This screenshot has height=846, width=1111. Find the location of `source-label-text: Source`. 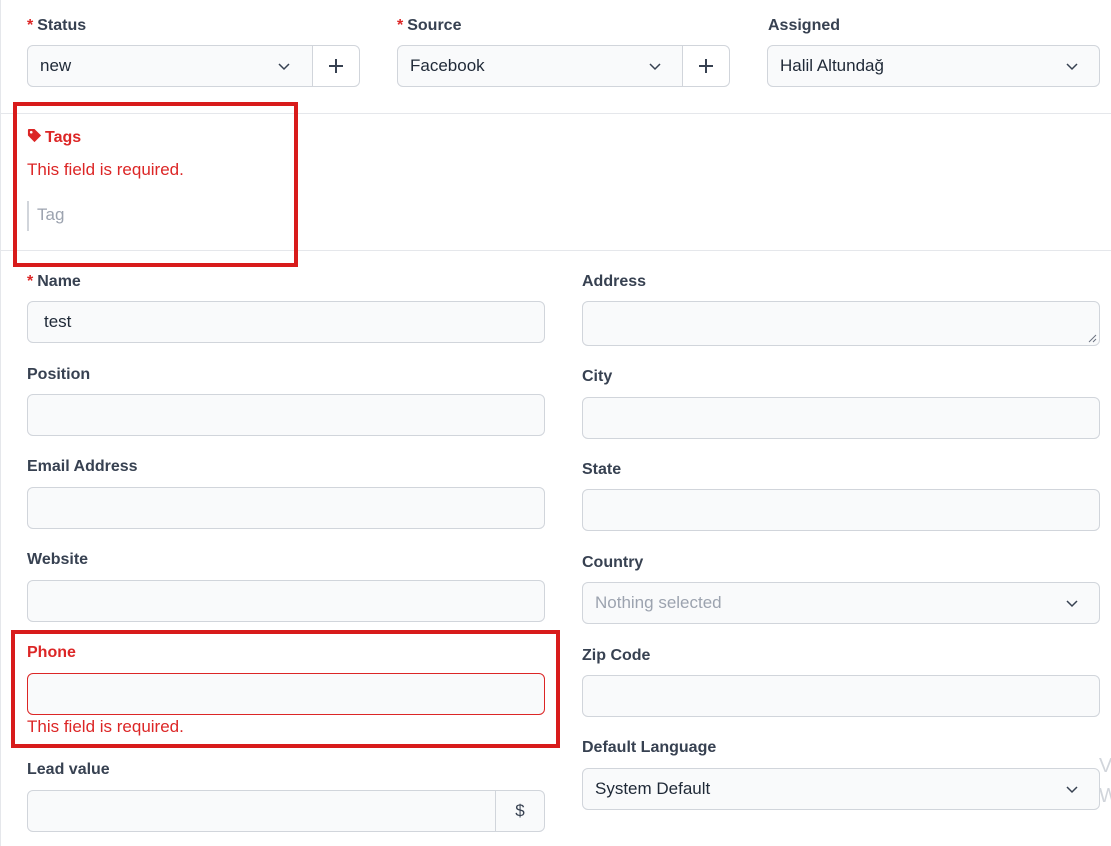

source-label-text: Source is located at coordinates (434, 25).